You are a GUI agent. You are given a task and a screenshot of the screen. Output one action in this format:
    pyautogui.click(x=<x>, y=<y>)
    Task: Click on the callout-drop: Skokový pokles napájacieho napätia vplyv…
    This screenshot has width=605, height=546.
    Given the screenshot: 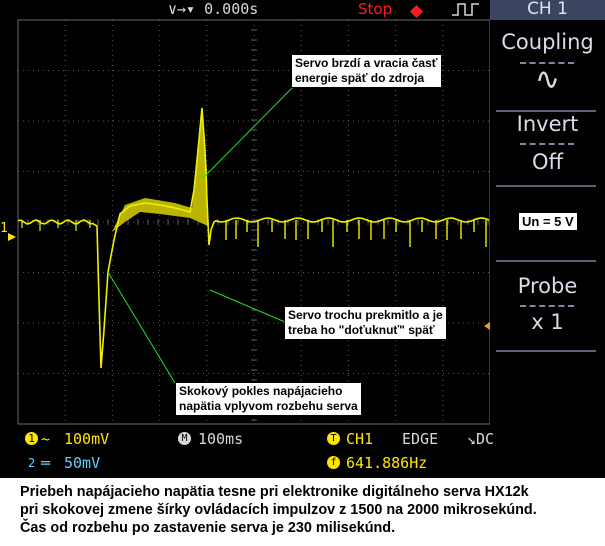 What is the action you would take?
    pyautogui.click(x=268, y=399)
    